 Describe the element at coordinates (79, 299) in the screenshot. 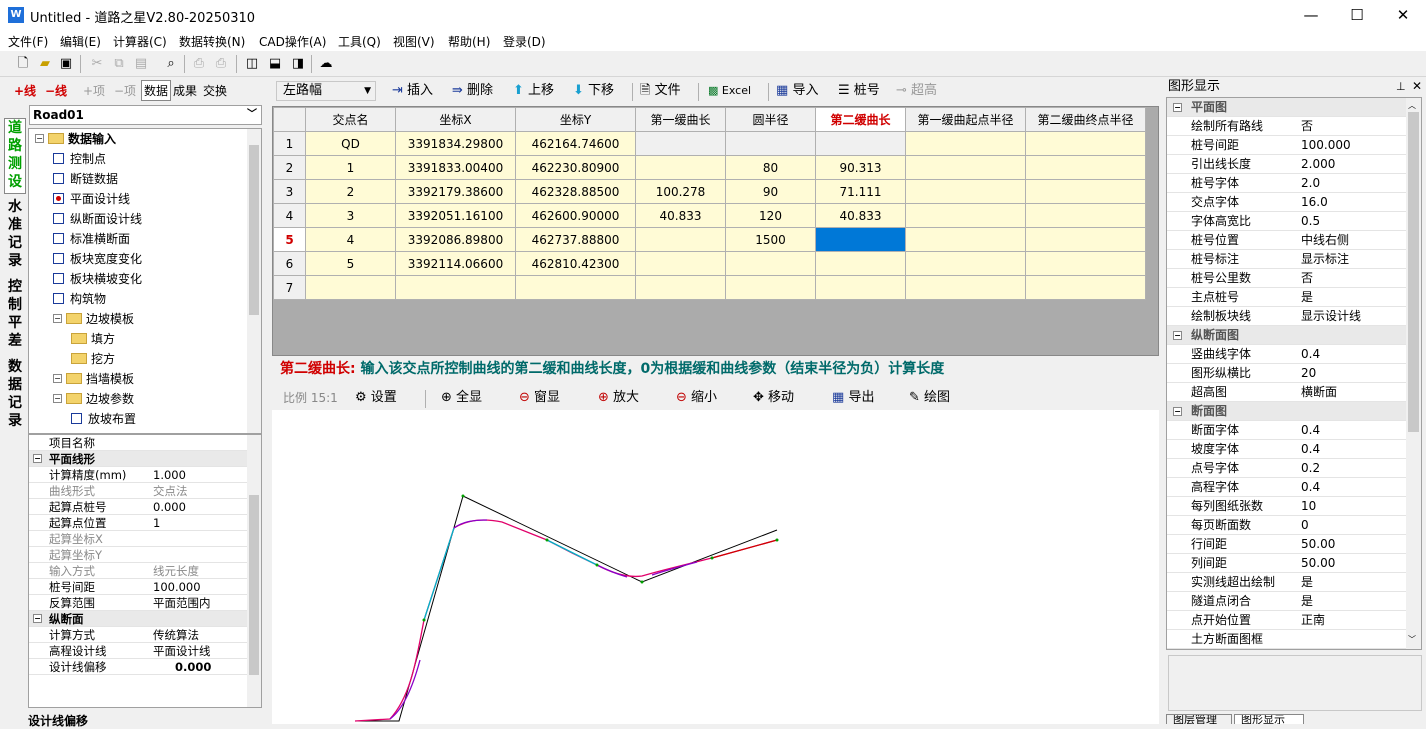

I see `tree-node: 构筑物` at that location.